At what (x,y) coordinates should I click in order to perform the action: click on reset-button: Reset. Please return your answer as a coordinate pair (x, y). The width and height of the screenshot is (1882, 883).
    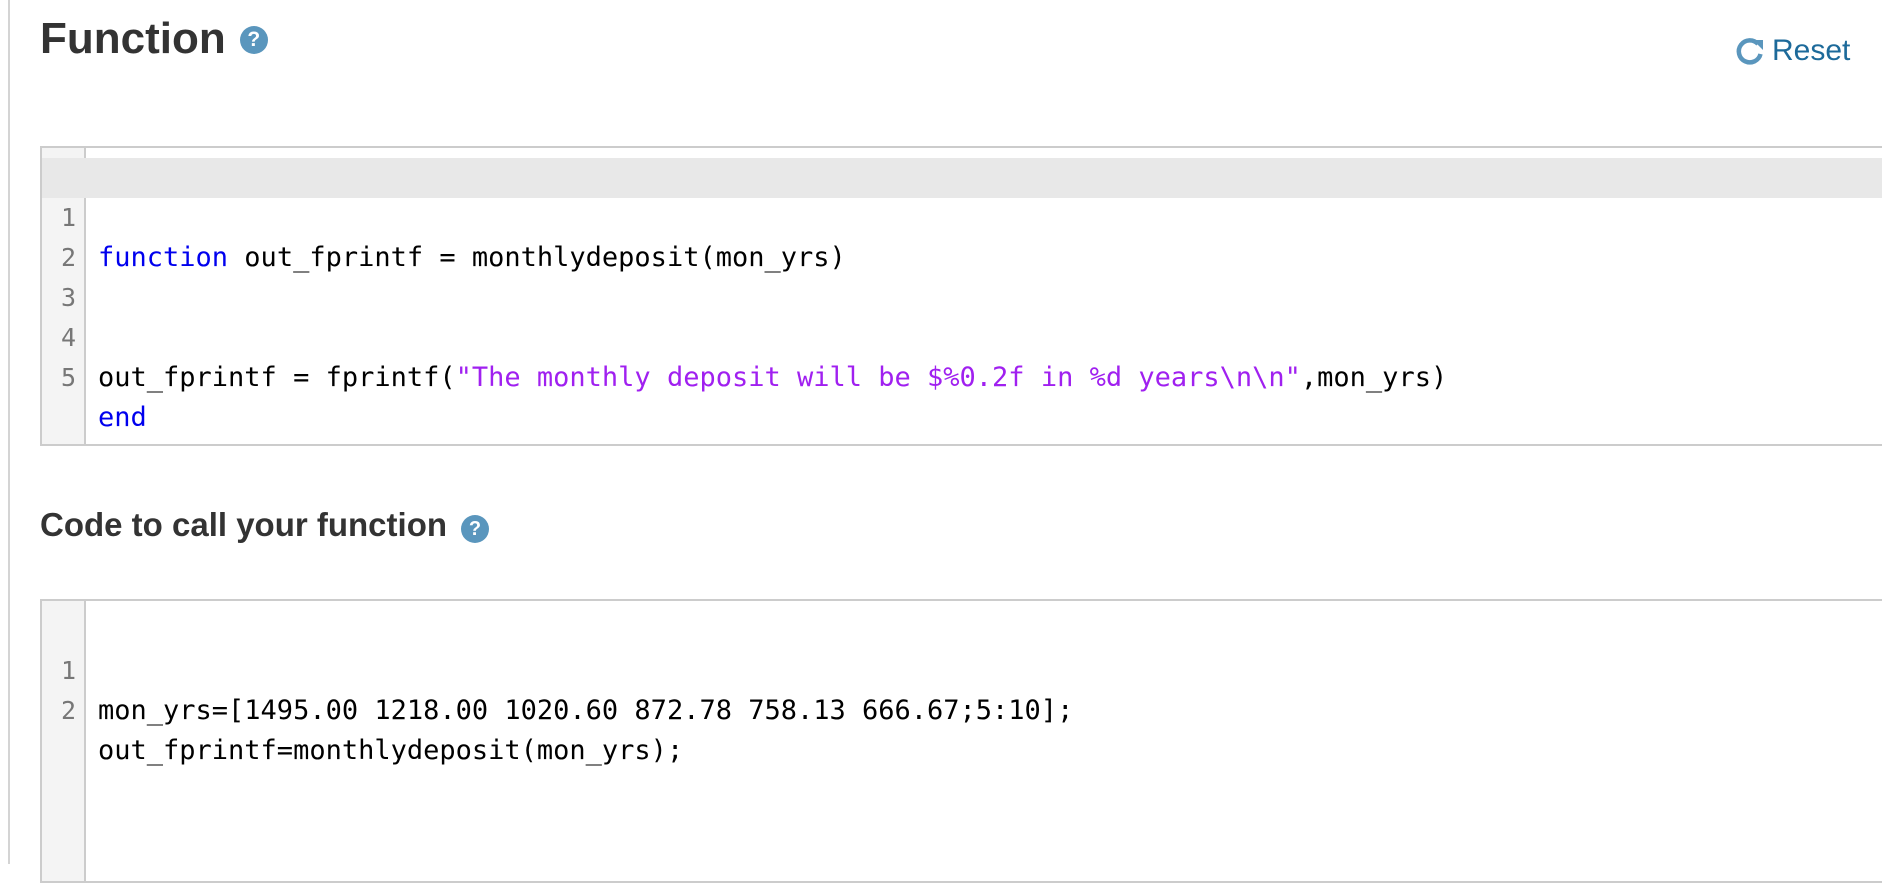
    Looking at the image, I should click on (1792, 51).